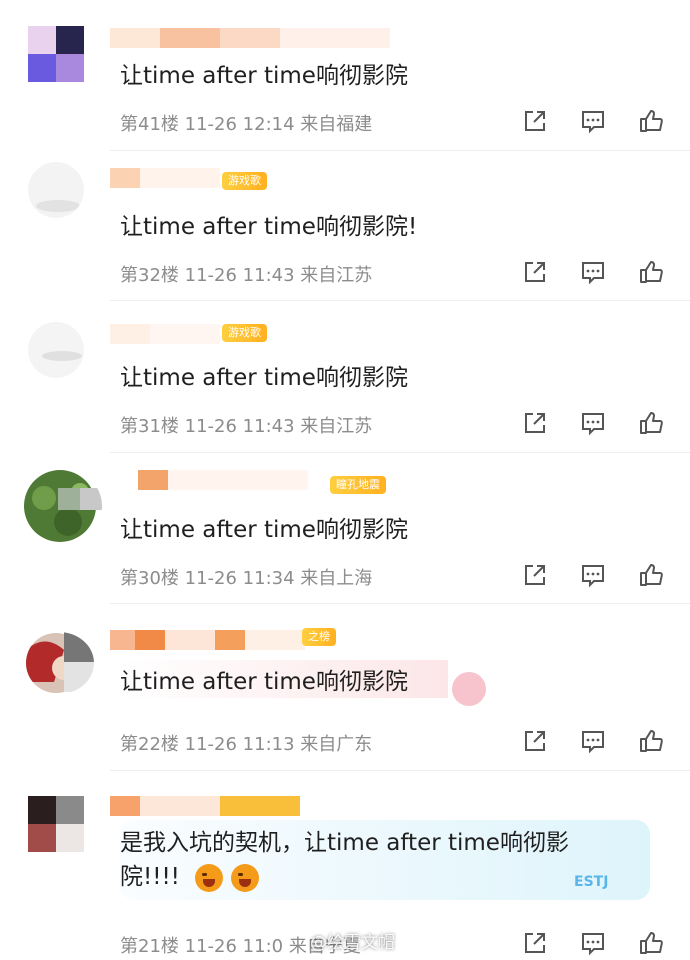 This screenshot has width=690, height=960. Describe the element at coordinates (239, 744) in the screenshot. I see `comment-time: 11-26 11:13` at that location.